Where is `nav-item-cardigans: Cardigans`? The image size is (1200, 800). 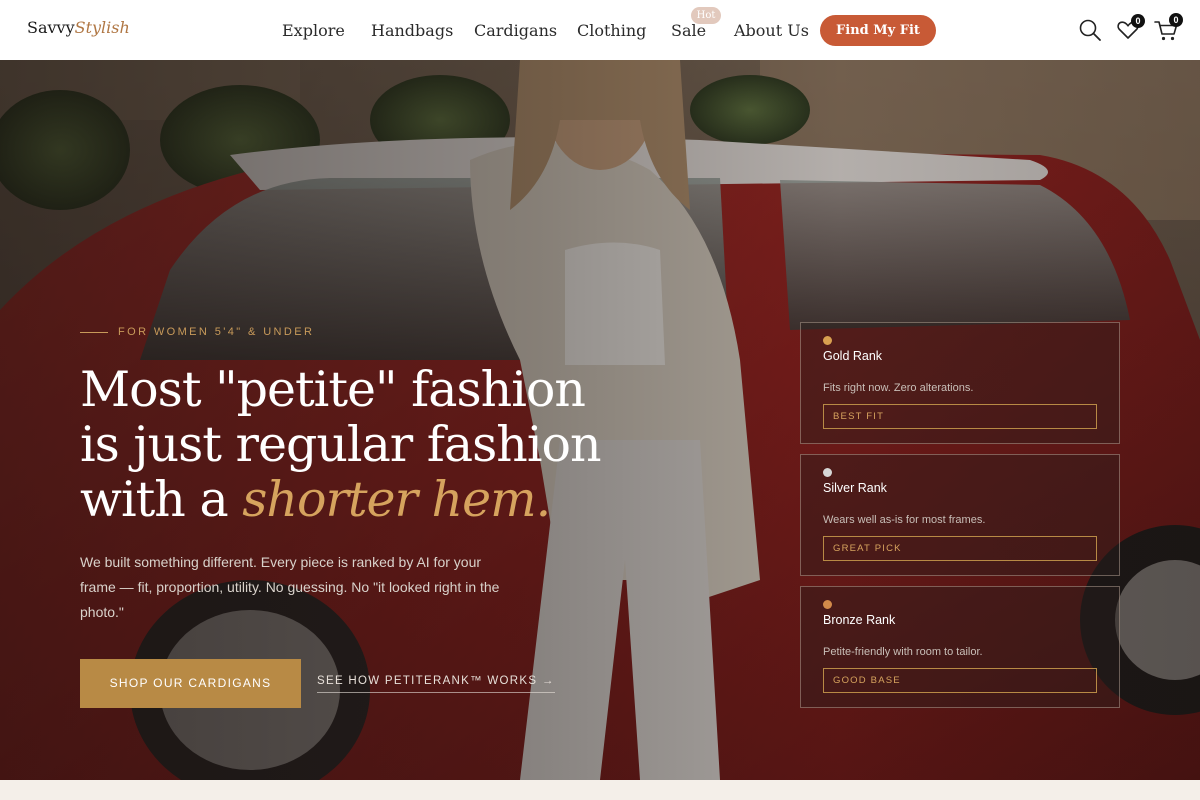
nav-item-cardigans: Cardigans is located at coordinates (515, 30).